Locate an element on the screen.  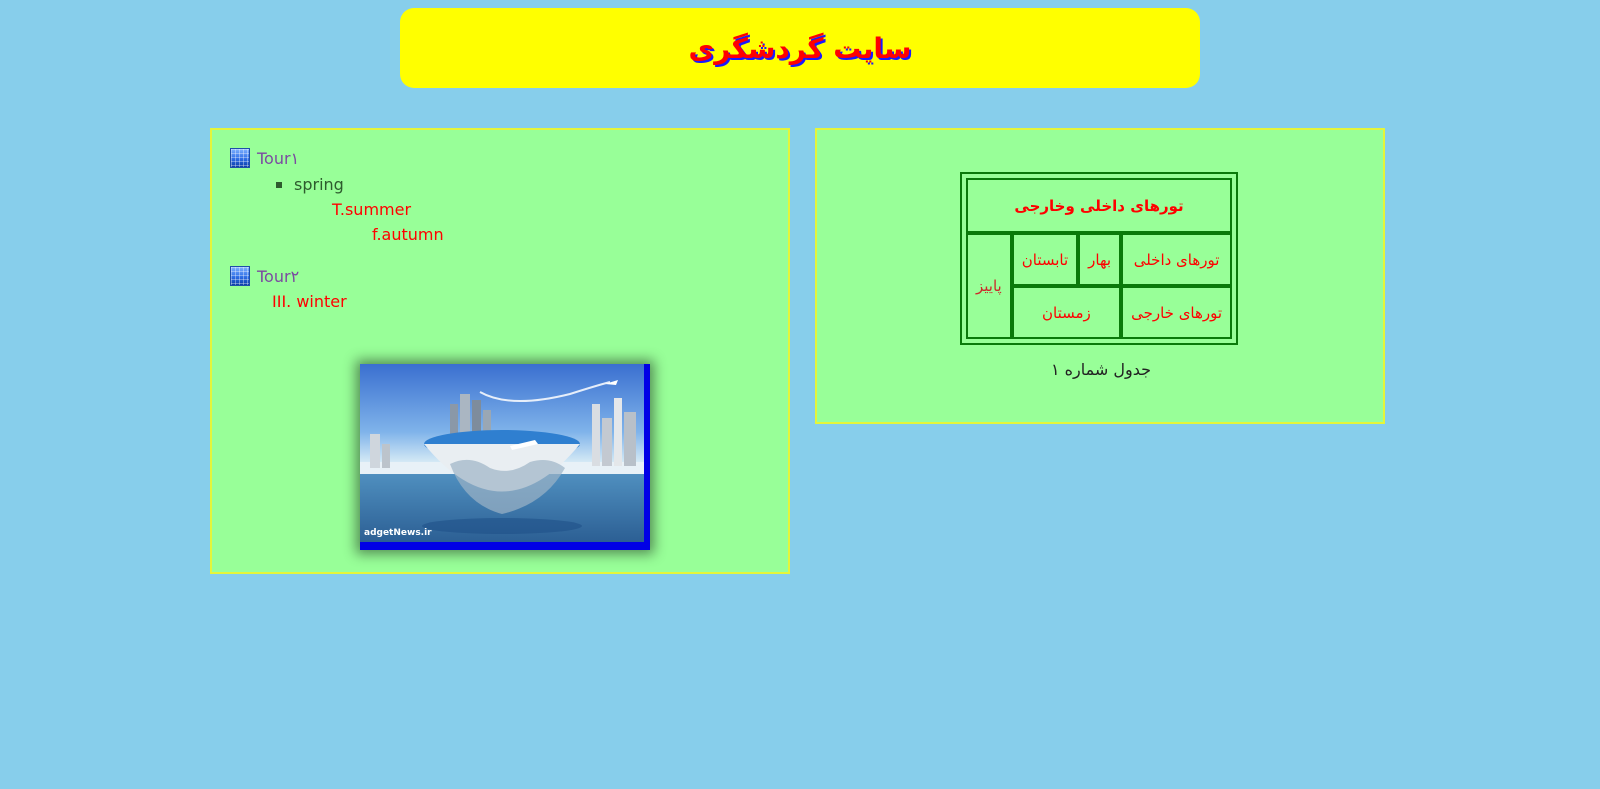
table-row: تورهای داخلی وخارجی is located at coordinates (1099, 205).